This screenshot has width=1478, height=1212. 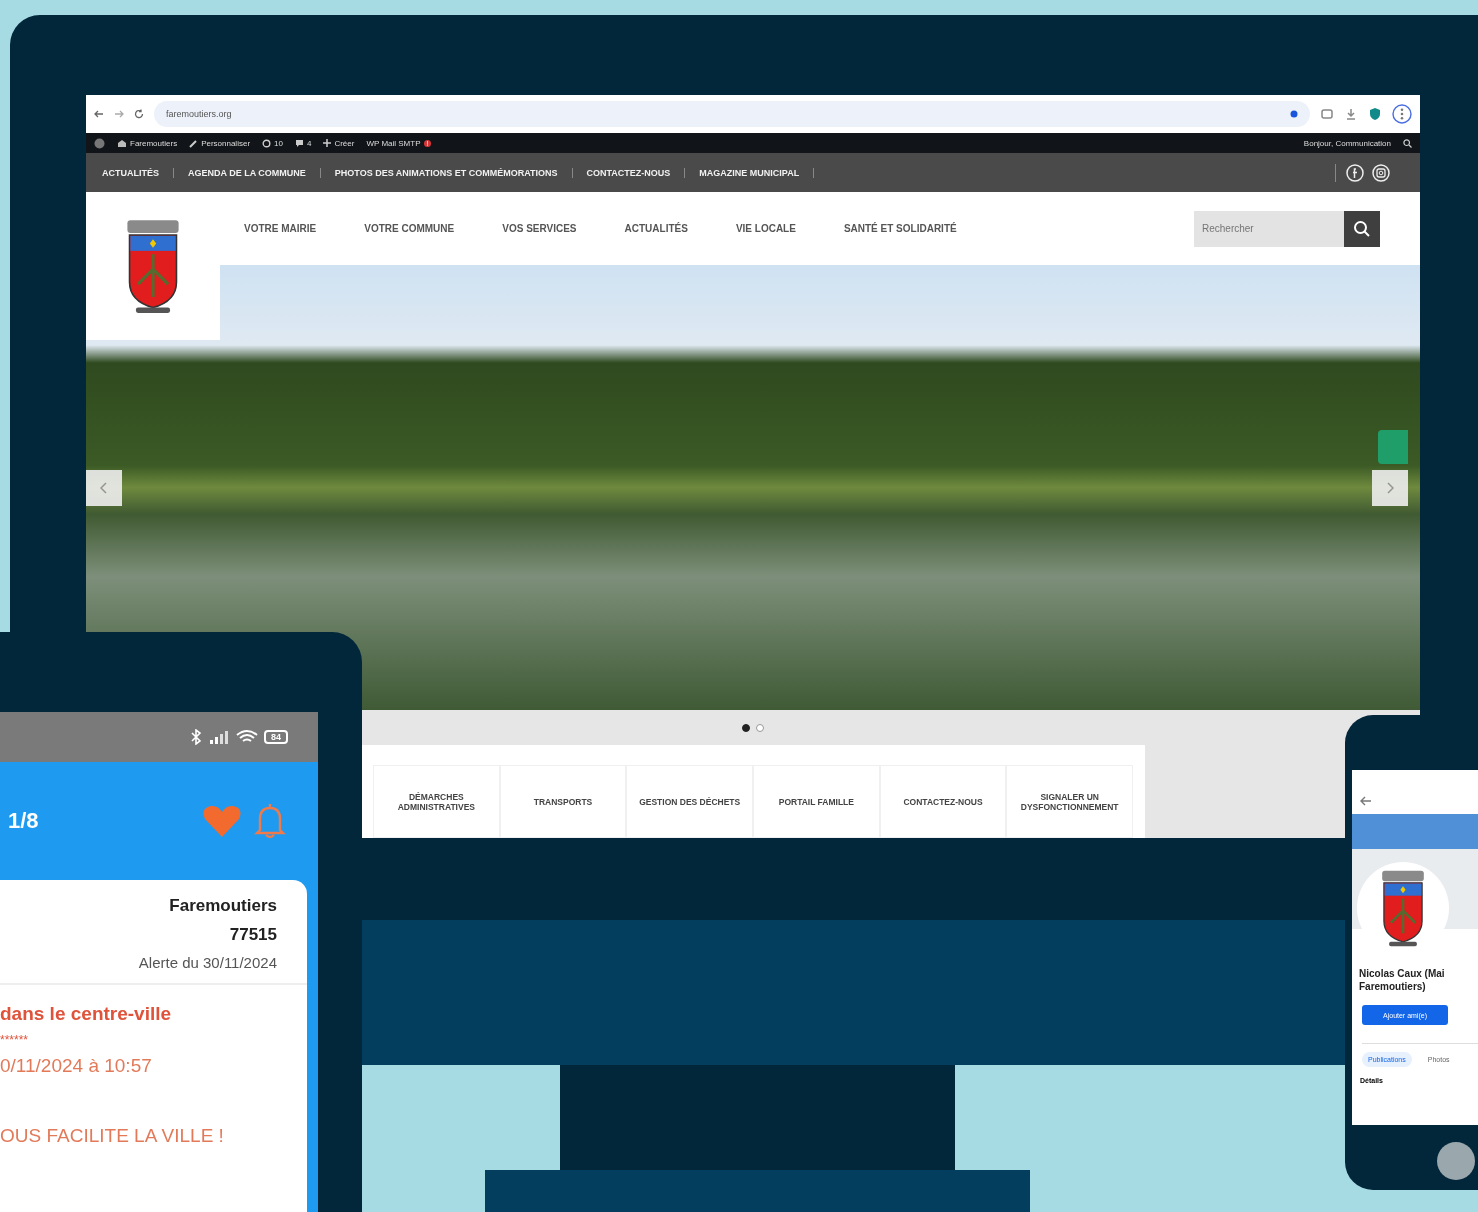 What do you see at coordinates (1402, 980) in the screenshot?
I see `profile-name: Nicolas Caux (Mai Faremoutiers)` at bounding box center [1402, 980].